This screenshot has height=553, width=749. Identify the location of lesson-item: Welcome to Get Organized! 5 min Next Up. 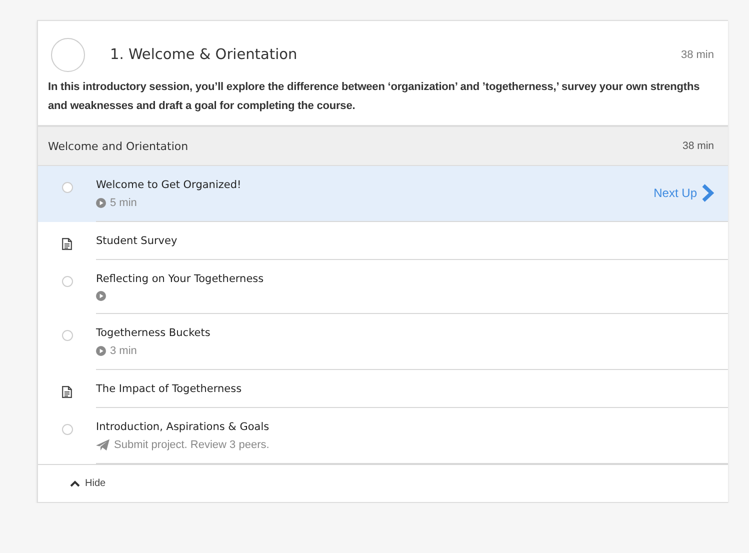
(383, 194).